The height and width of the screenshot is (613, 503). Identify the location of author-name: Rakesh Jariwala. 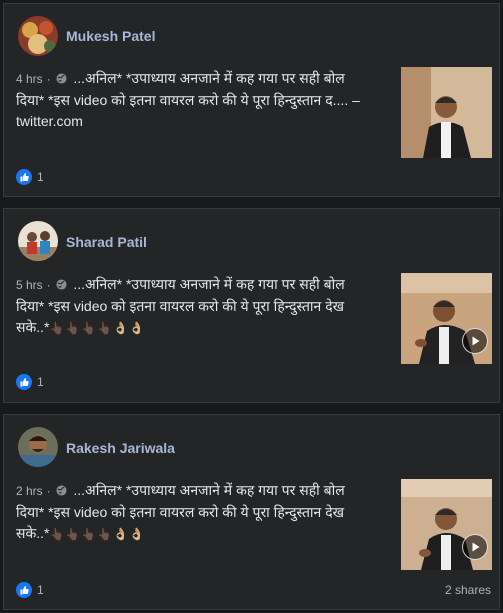
(120, 448).